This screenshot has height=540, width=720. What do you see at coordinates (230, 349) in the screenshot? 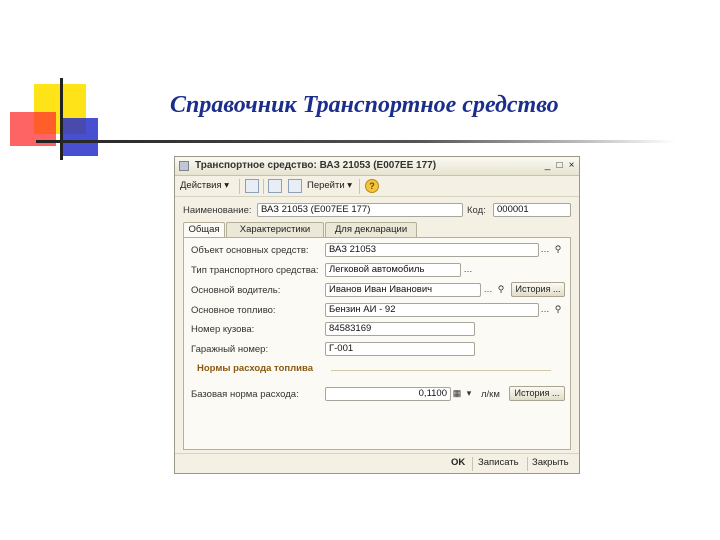
I see `garage-number-label: Гаражный номер:` at bounding box center [230, 349].